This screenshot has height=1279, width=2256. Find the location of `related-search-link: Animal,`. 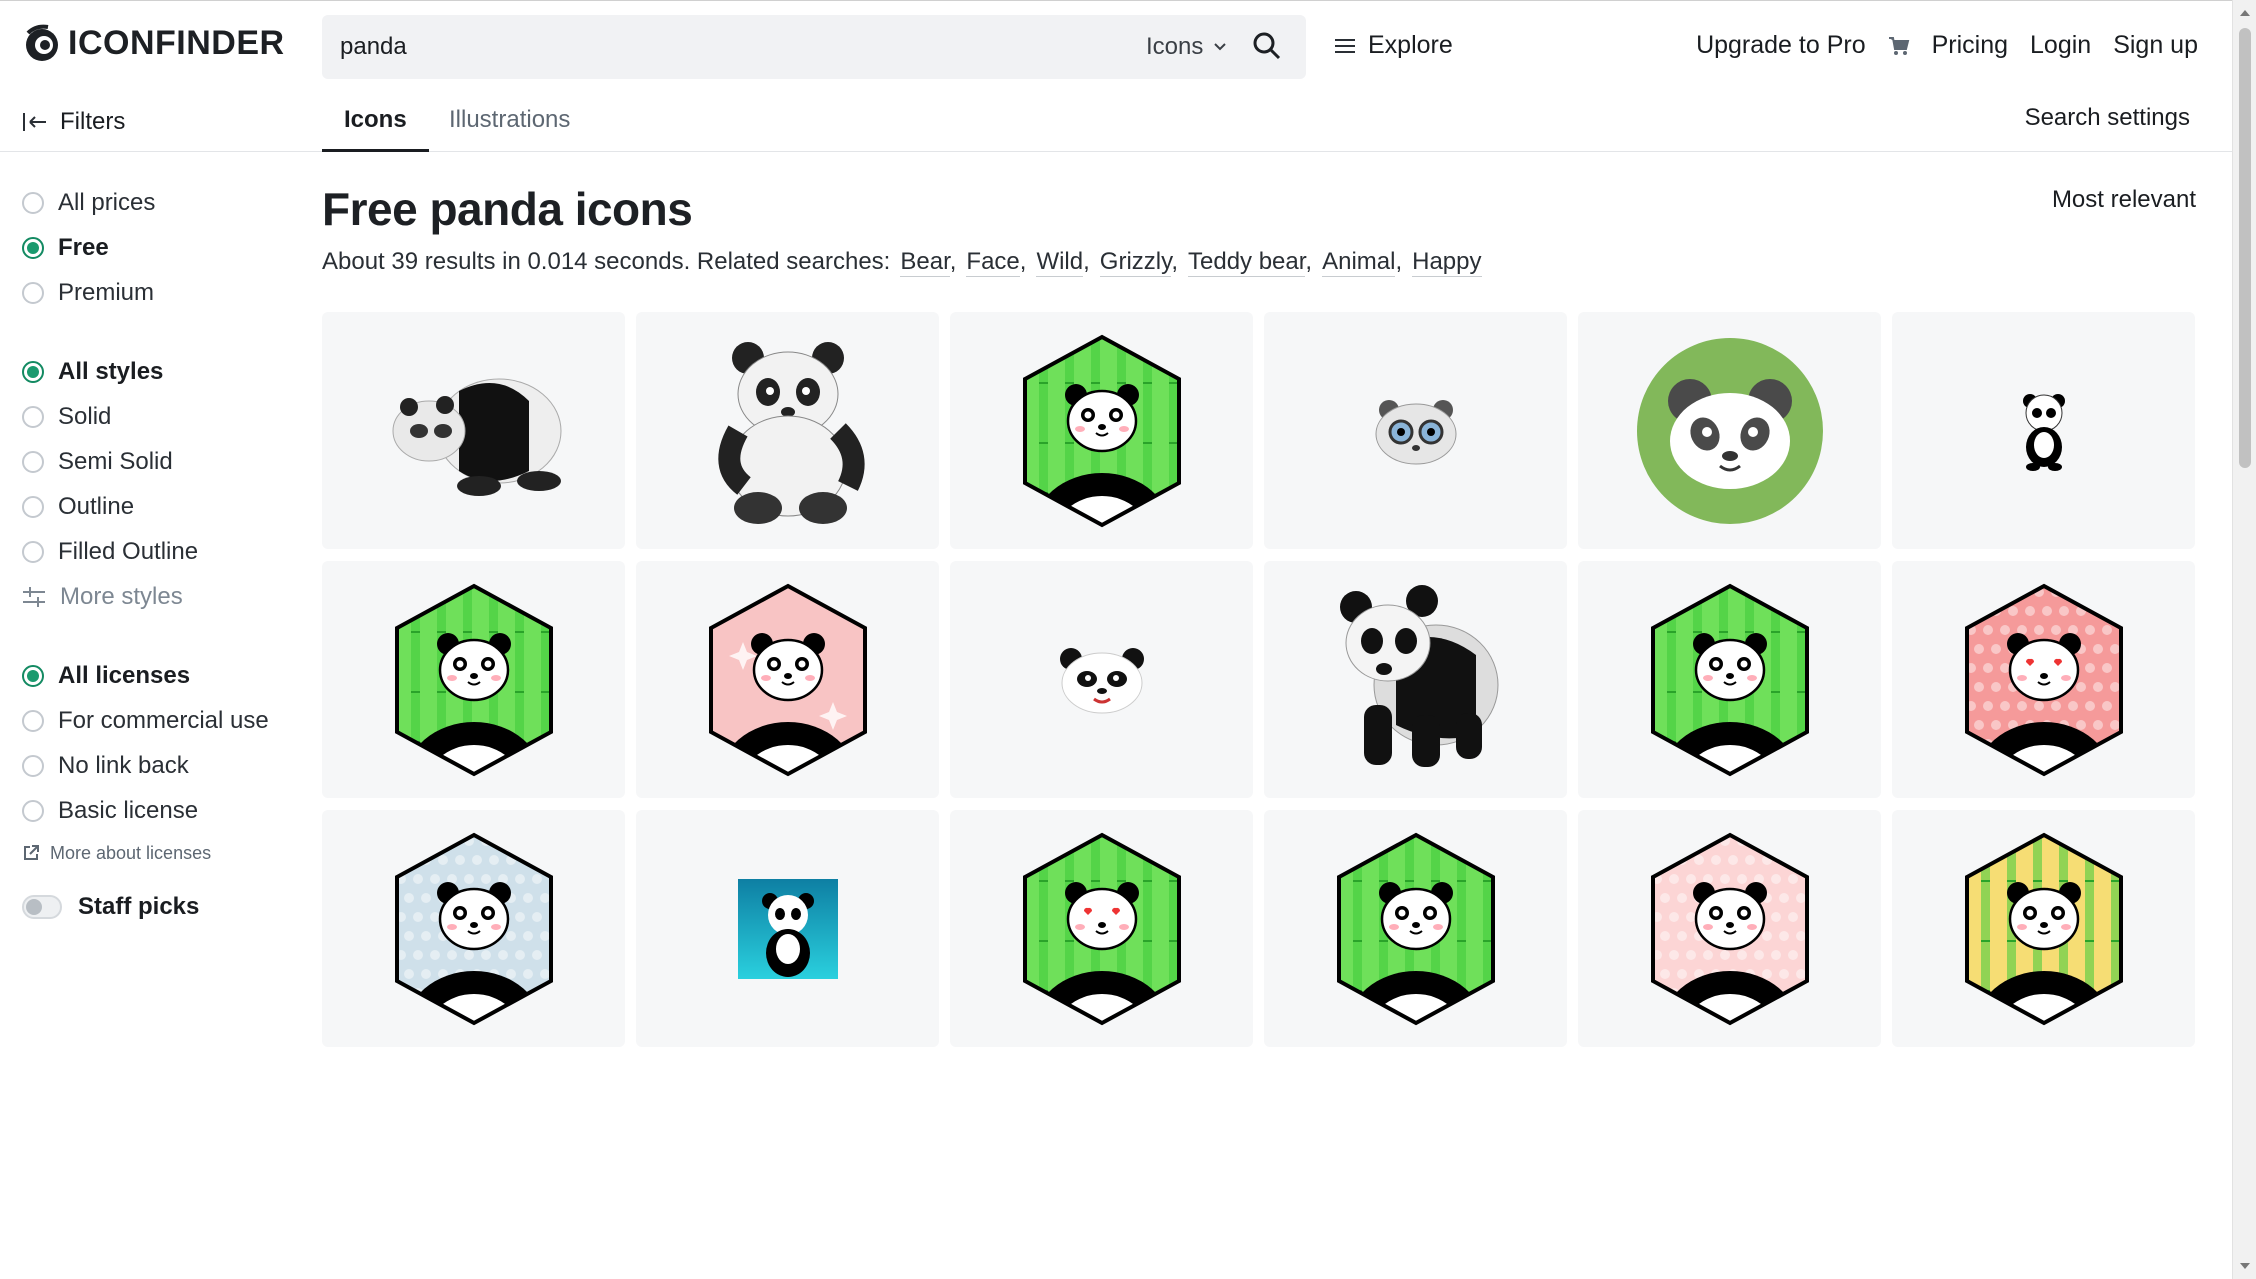

related-search-link: Animal, is located at coordinates (1362, 262).